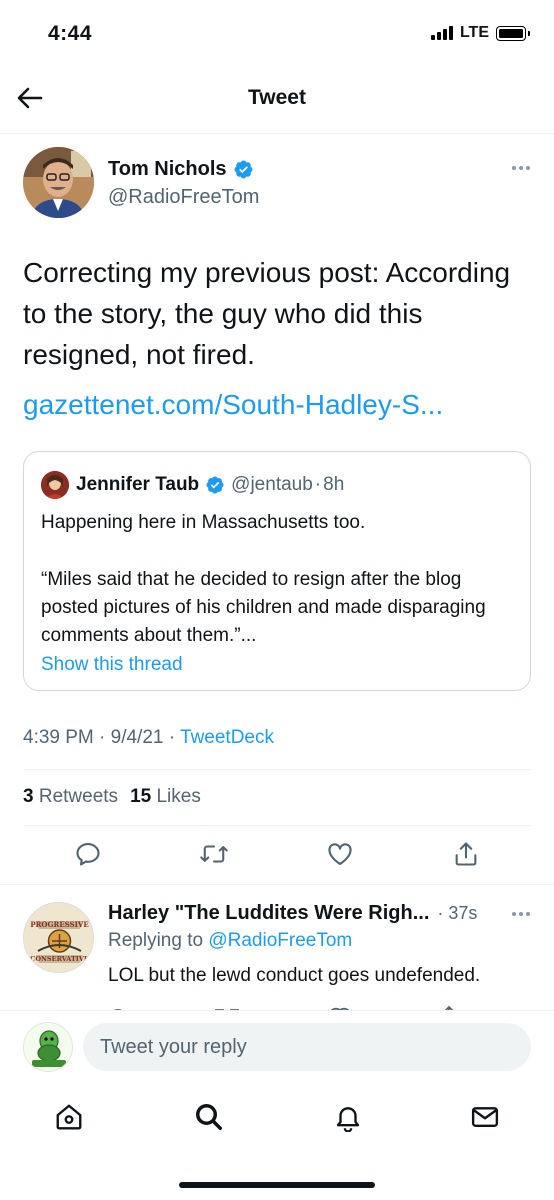  What do you see at coordinates (141, 796) in the screenshot?
I see `likes-count: 15` at bounding box center [141, 796].